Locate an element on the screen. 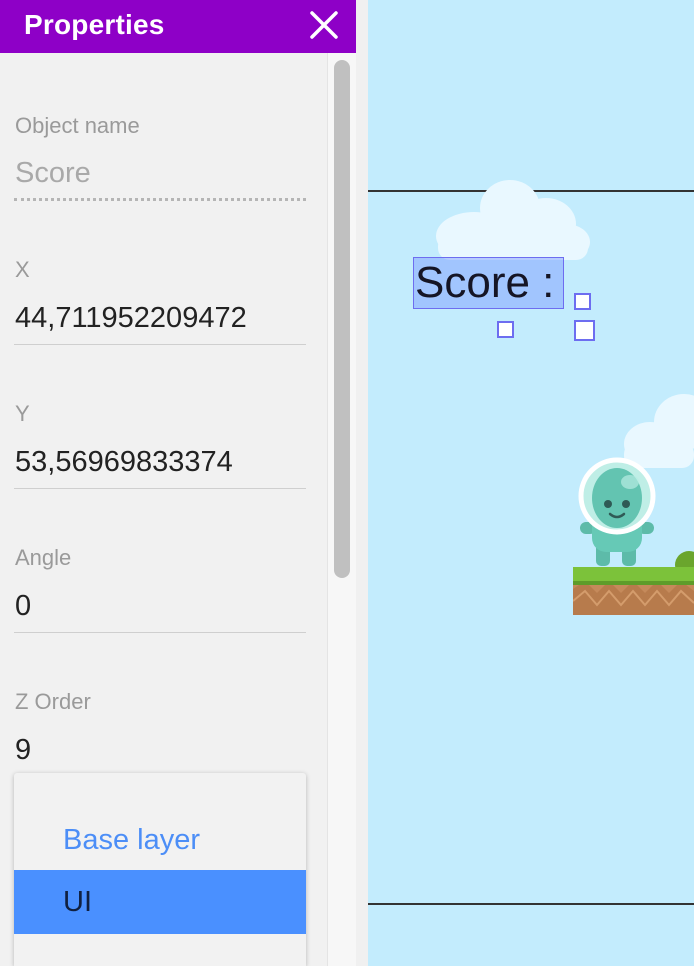 The image size is (694, 966). angle-label: Angle is located at coordinates (43, 557).